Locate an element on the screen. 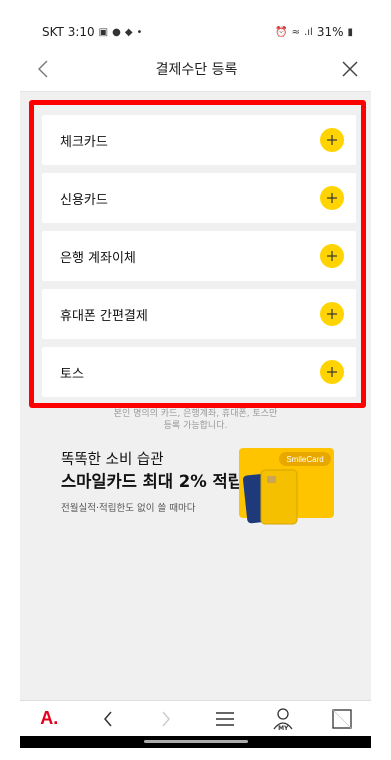  close-icon is located at coordinates (350, 68).